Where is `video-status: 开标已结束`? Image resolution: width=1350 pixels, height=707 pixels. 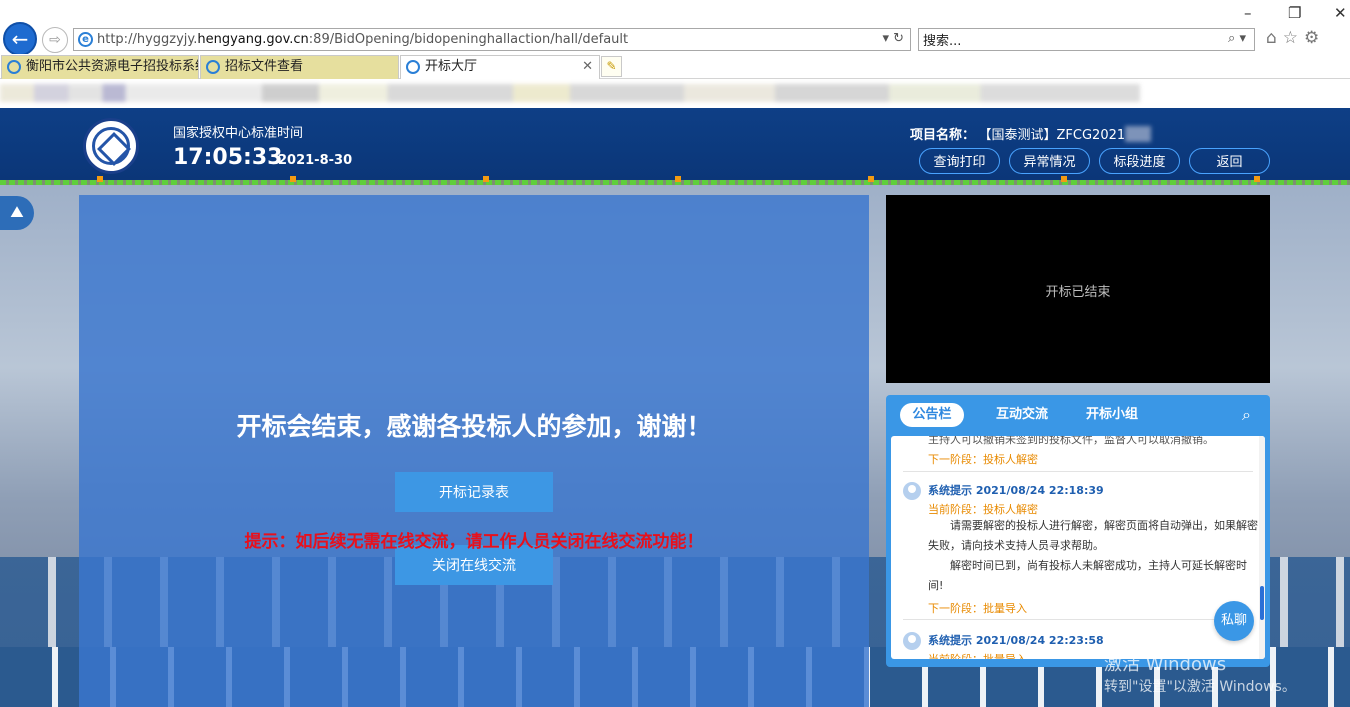
video-status: 开标已结束 is located at coordinates (1078, 292).